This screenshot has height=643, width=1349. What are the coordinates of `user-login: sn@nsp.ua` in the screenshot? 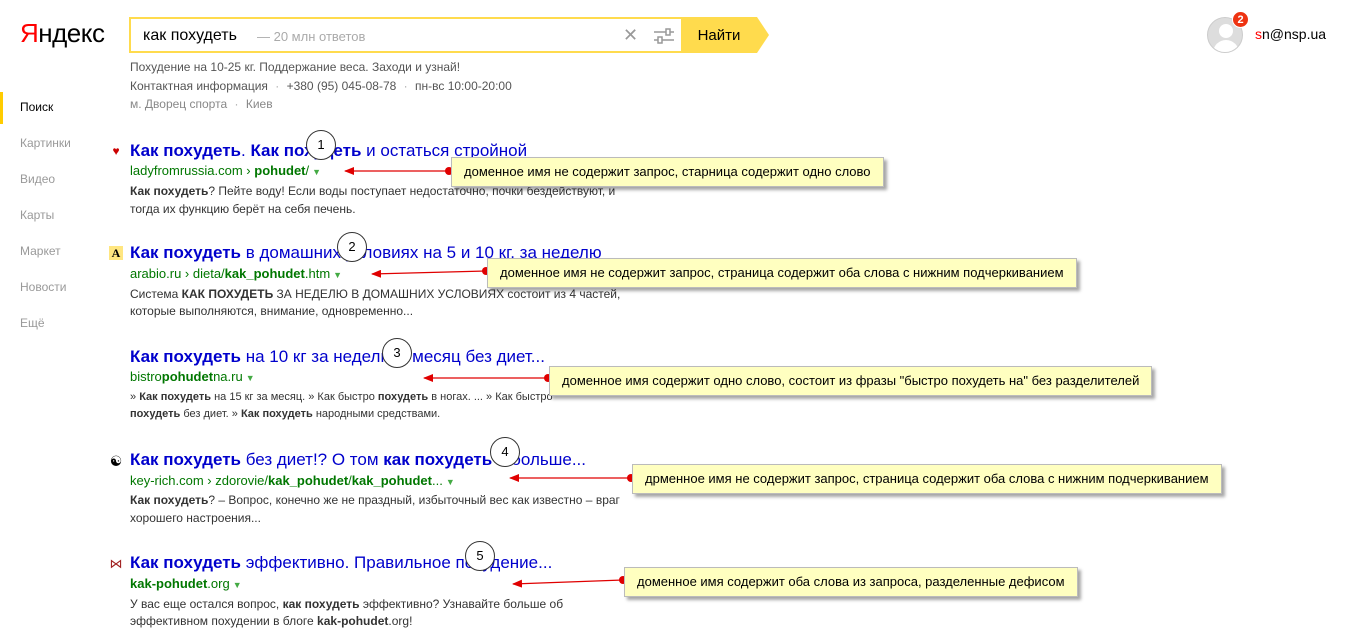 It's located at (1290, 34).